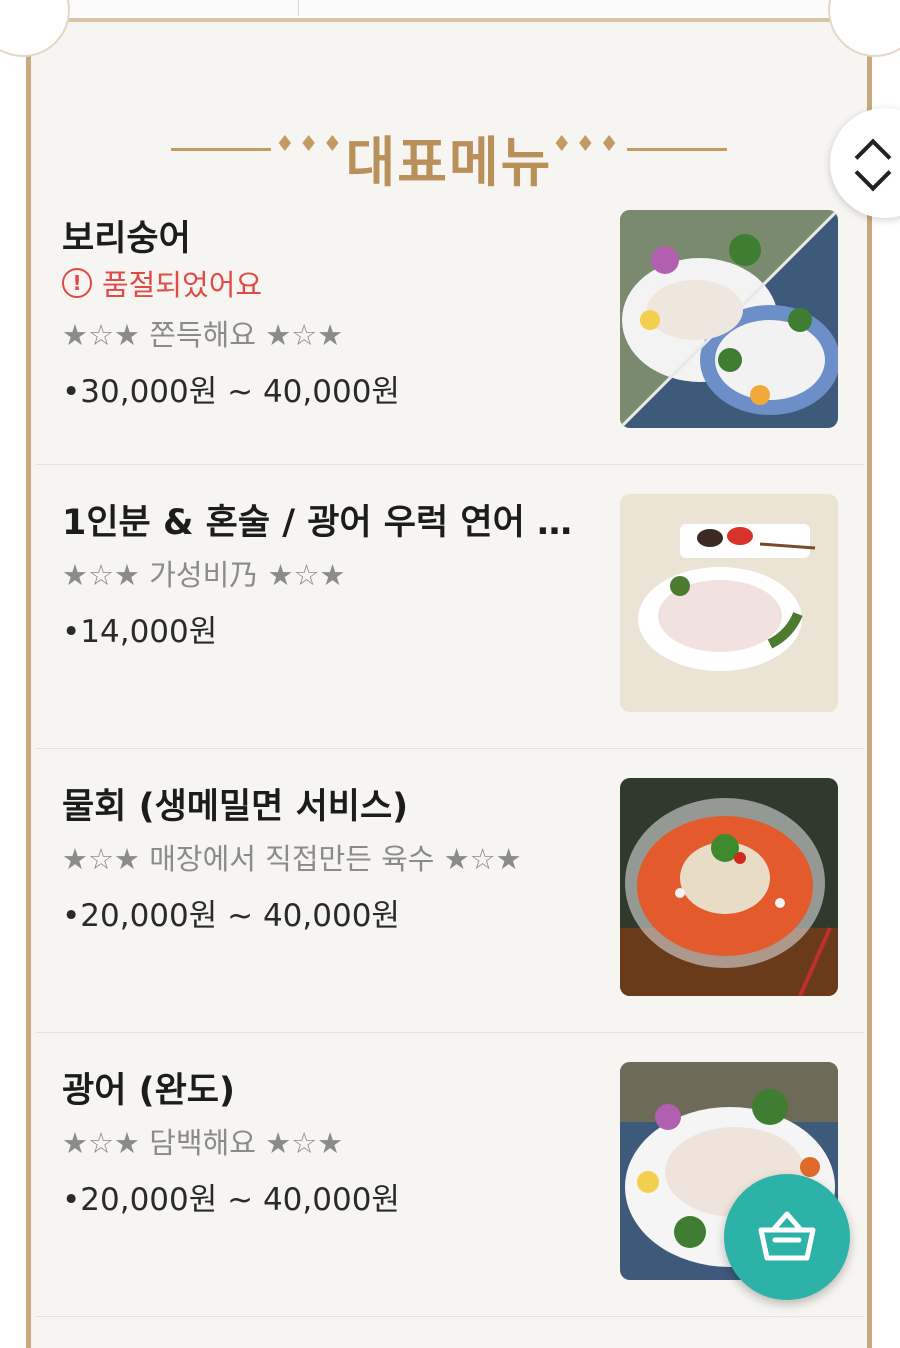  What do you see at coordinates (587, 144) in the screenshot?
I see `diamond-ornament-icon: ♦♦♦` at bounding box center [587, 144].